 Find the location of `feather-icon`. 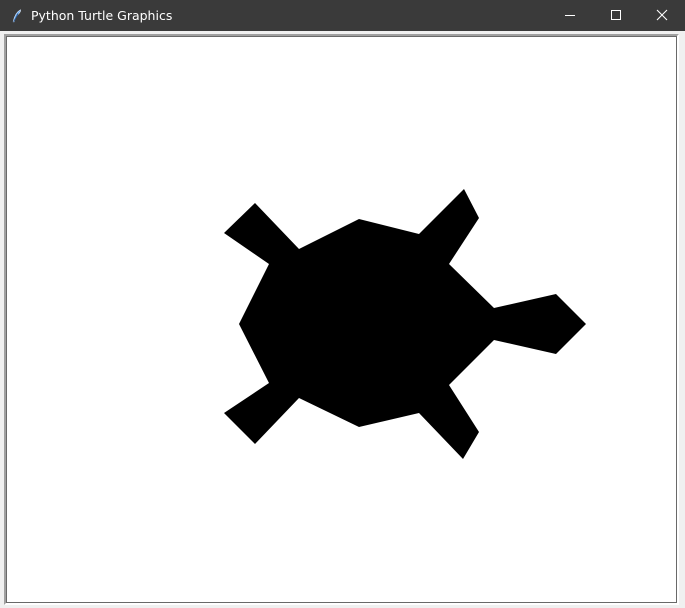

feather-icon is located at coordinates (17, 15).